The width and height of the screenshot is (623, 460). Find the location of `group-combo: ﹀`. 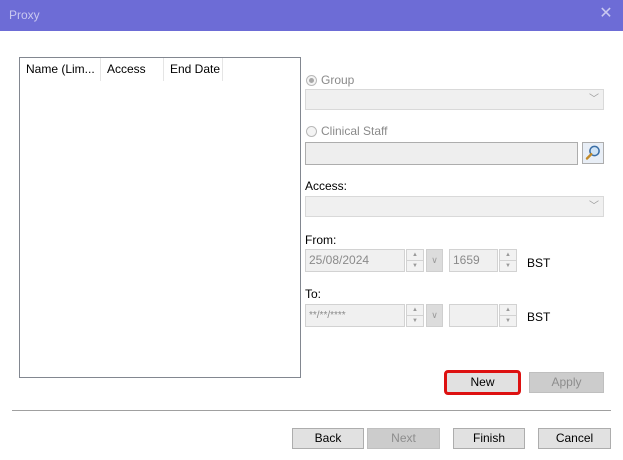

group-combo: ﹀ is located at coordinates (454, 99).